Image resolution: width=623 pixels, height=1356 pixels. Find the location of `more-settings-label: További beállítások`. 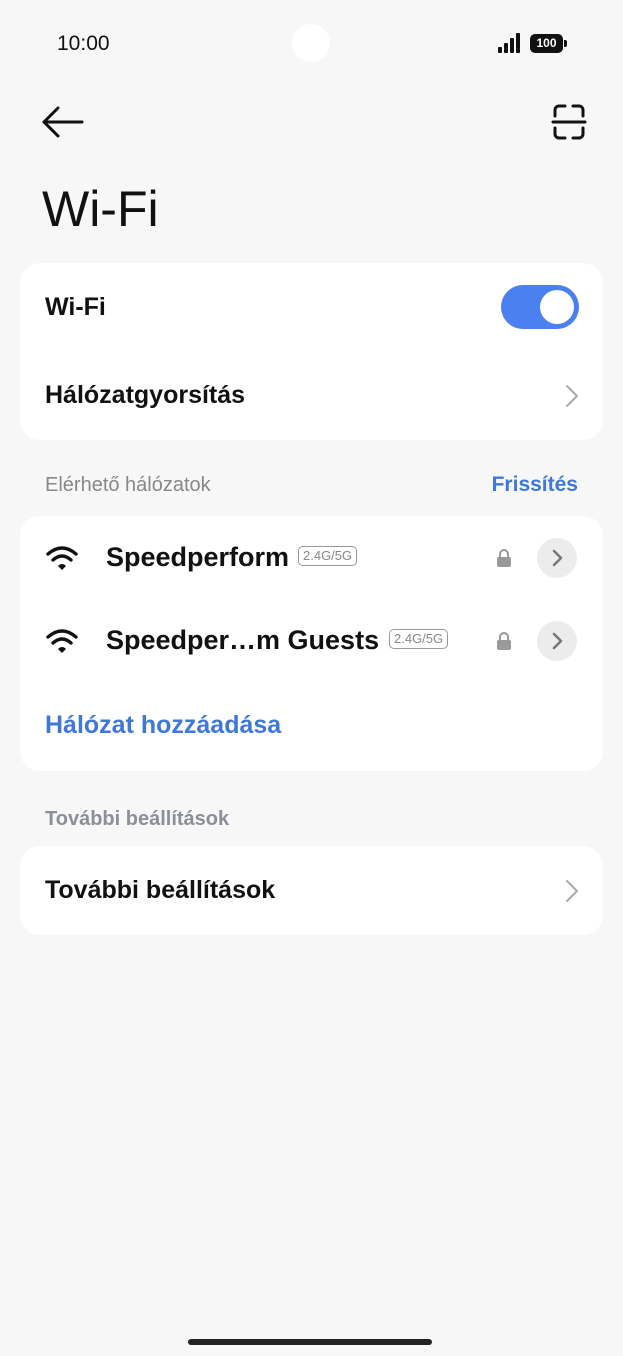

more-settings-label: További beállítások is located at coordinates (160, 890).